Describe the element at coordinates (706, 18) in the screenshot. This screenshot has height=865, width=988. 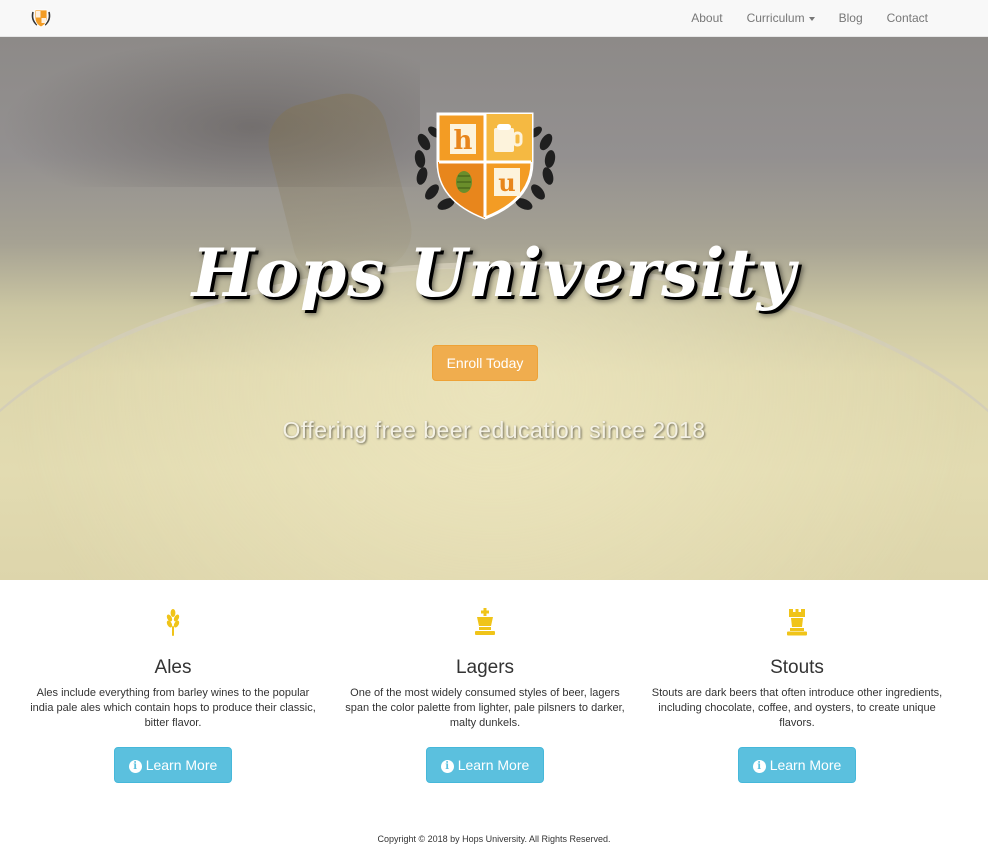
I see `nav-about: About` at that location.